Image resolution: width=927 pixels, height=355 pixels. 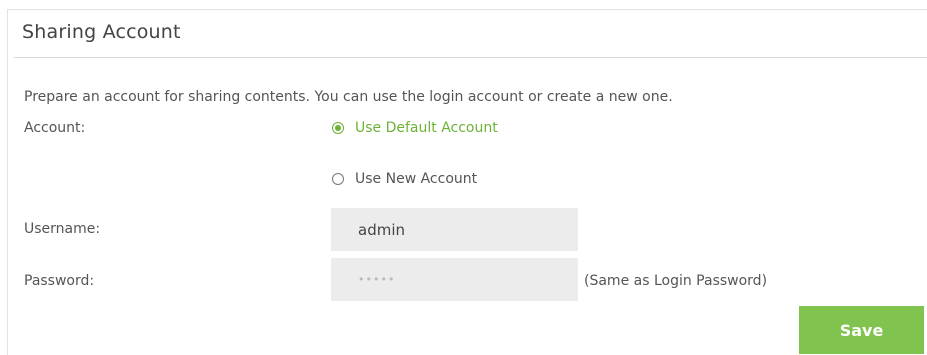 What do you see at coordinates (101, 32) in the screenshot?
I see `section-title: Sharing Account` at bounding box center [101, 32].